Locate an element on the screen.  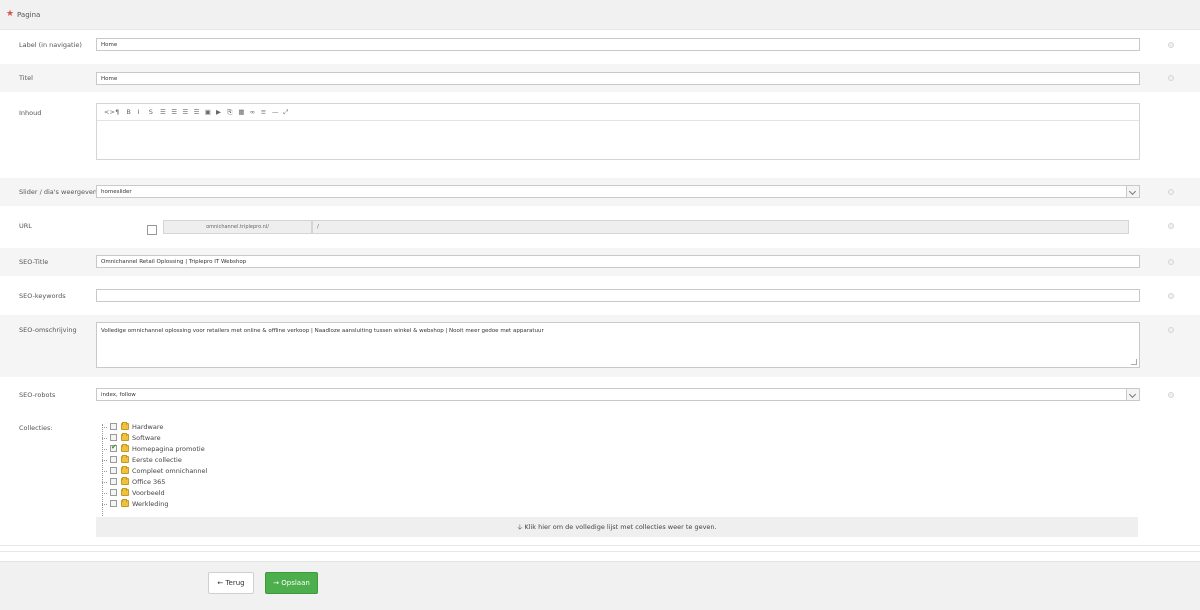
collection-item: Hardware is located at coordinates (200, 427).